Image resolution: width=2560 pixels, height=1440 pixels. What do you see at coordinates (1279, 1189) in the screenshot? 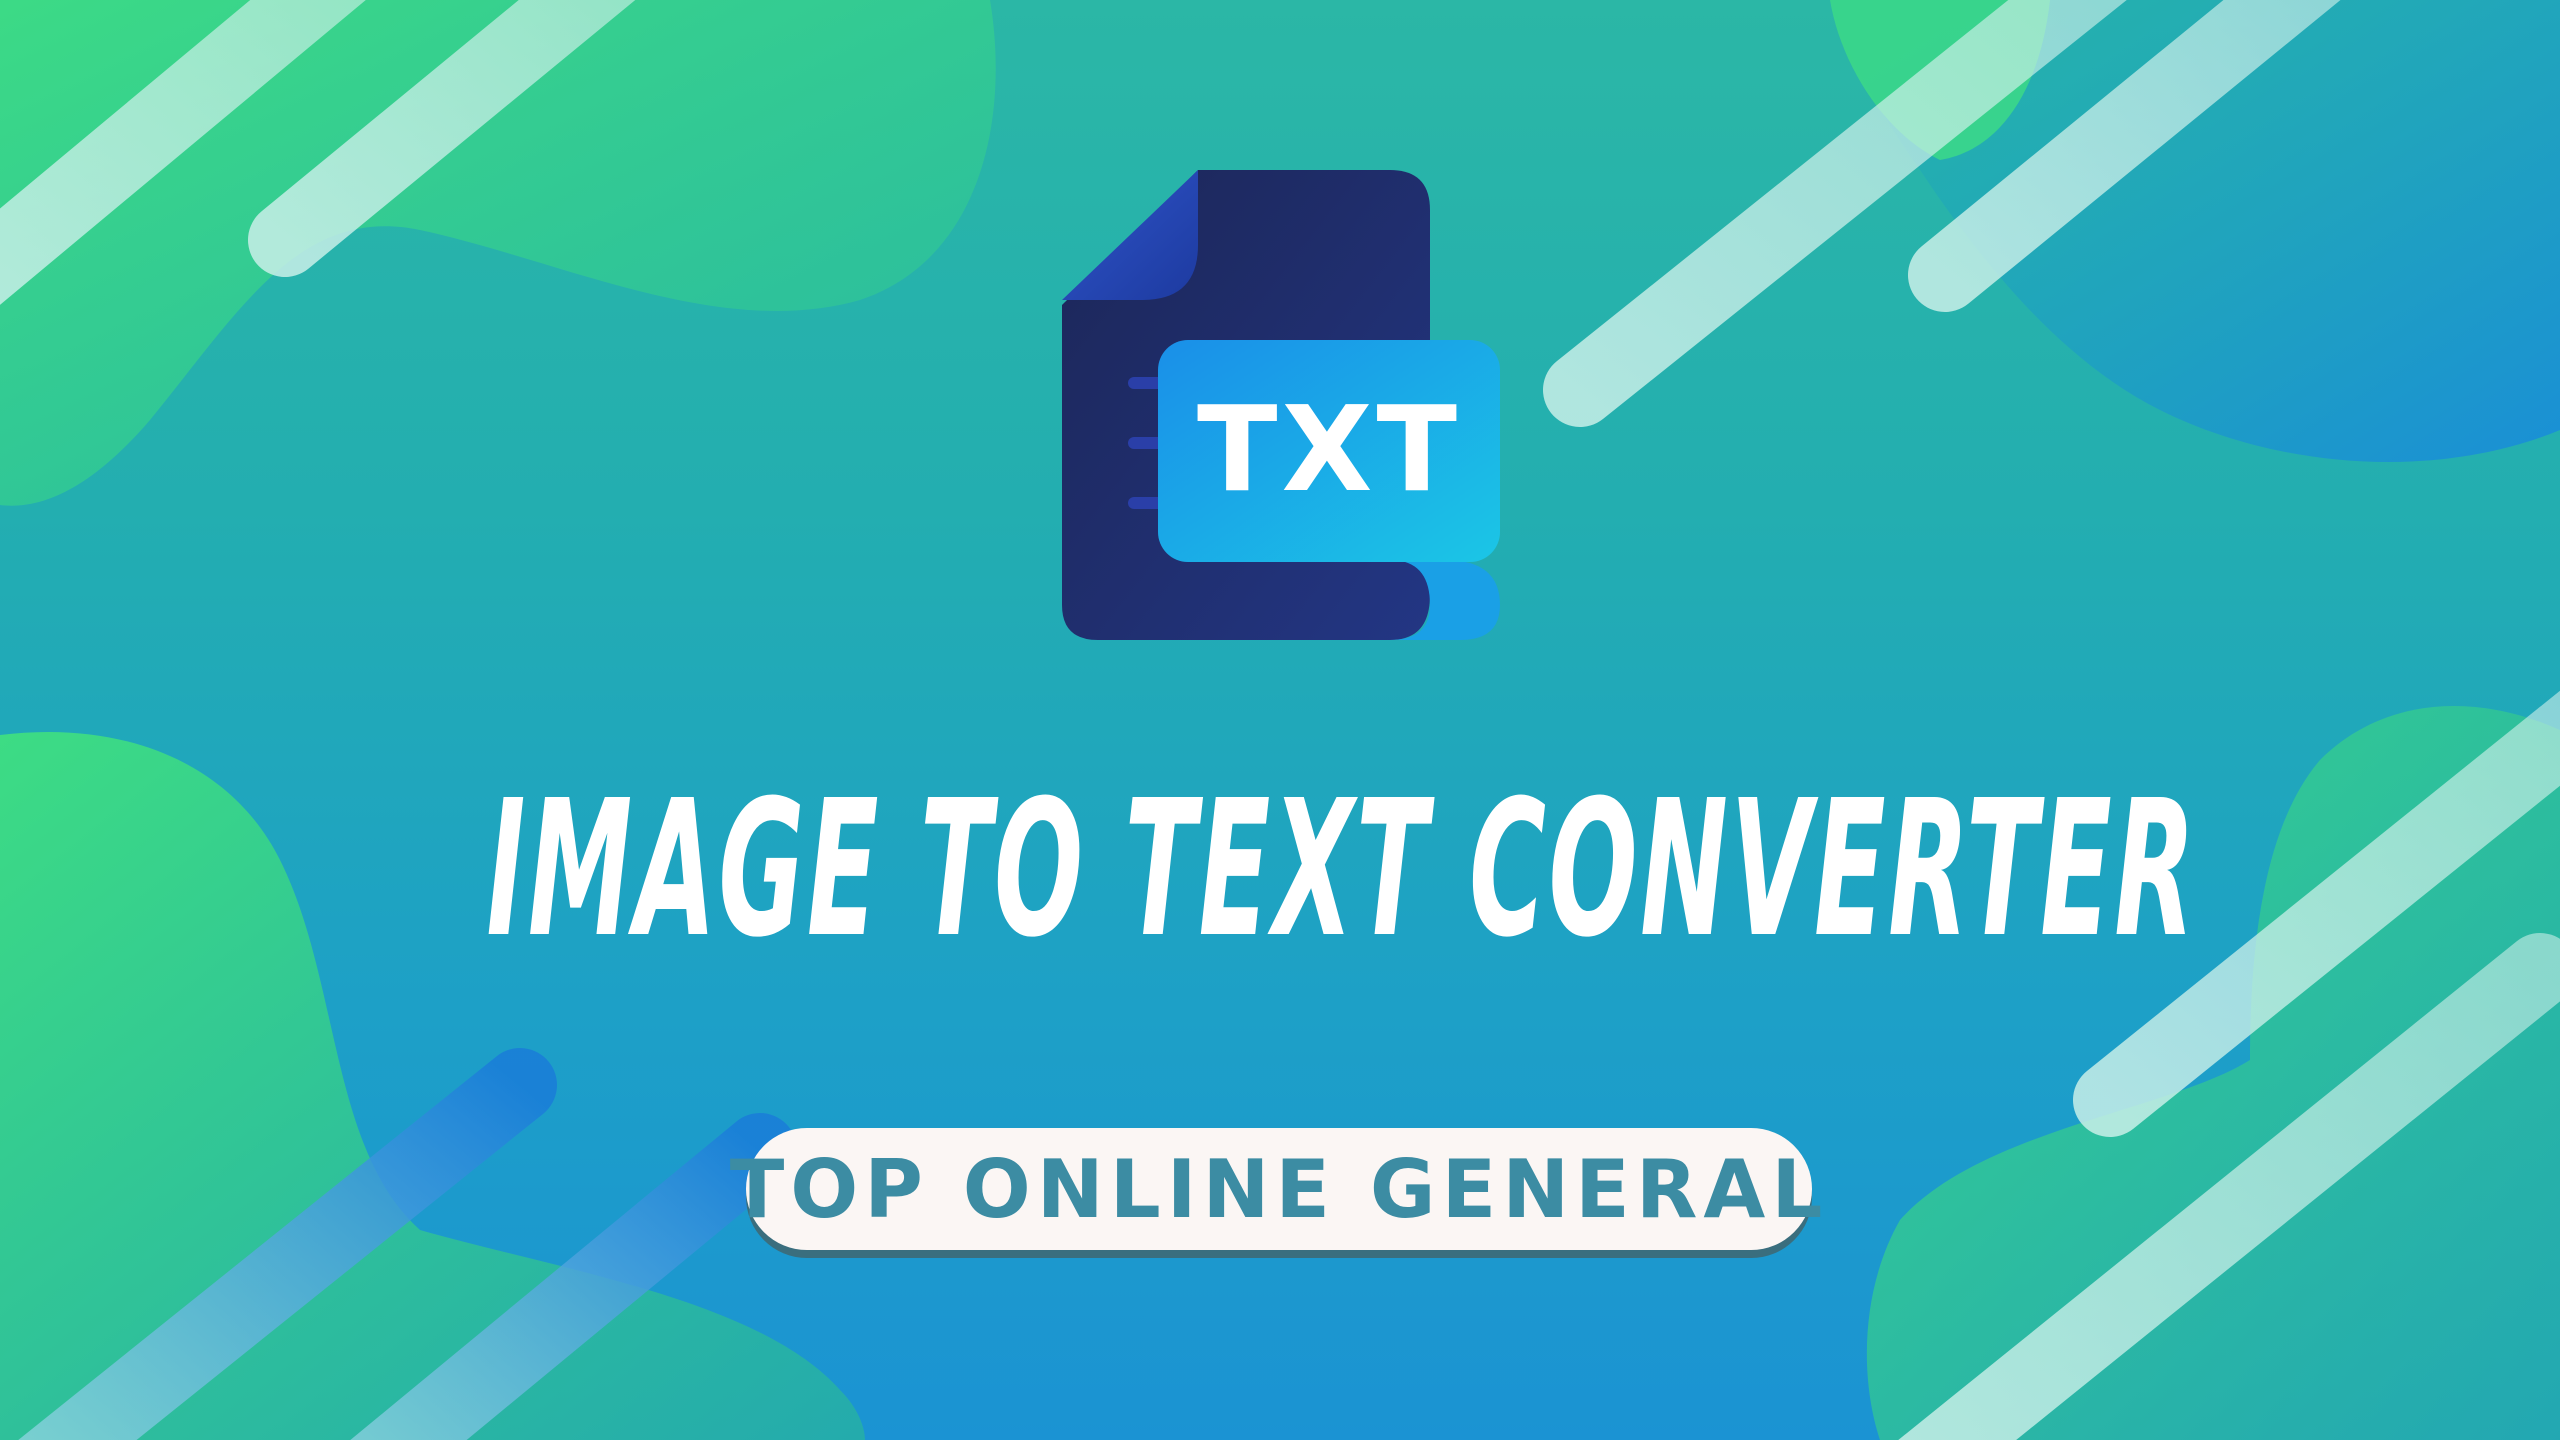
I see `badge-label: TOP ONLINE GENERAL` at bounding box center [1279, 1189].